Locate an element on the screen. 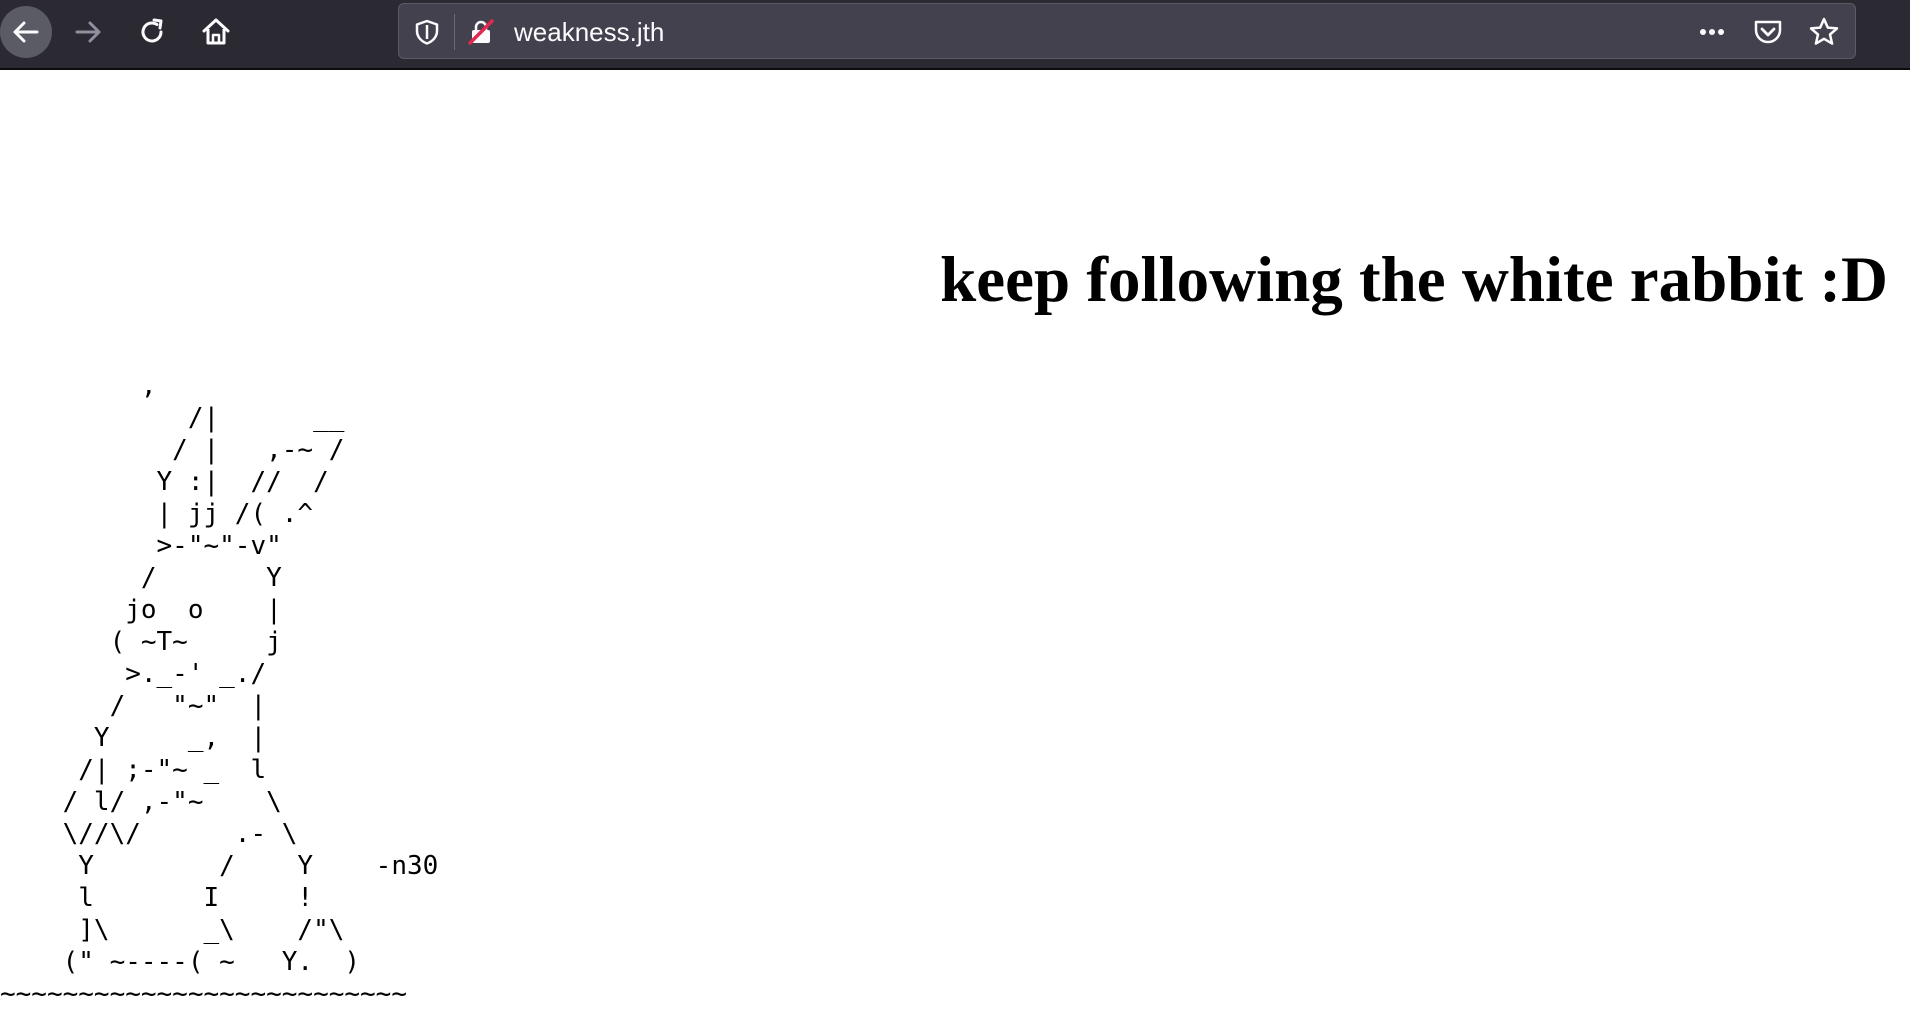  back-button is located at coordinates (26, 32).